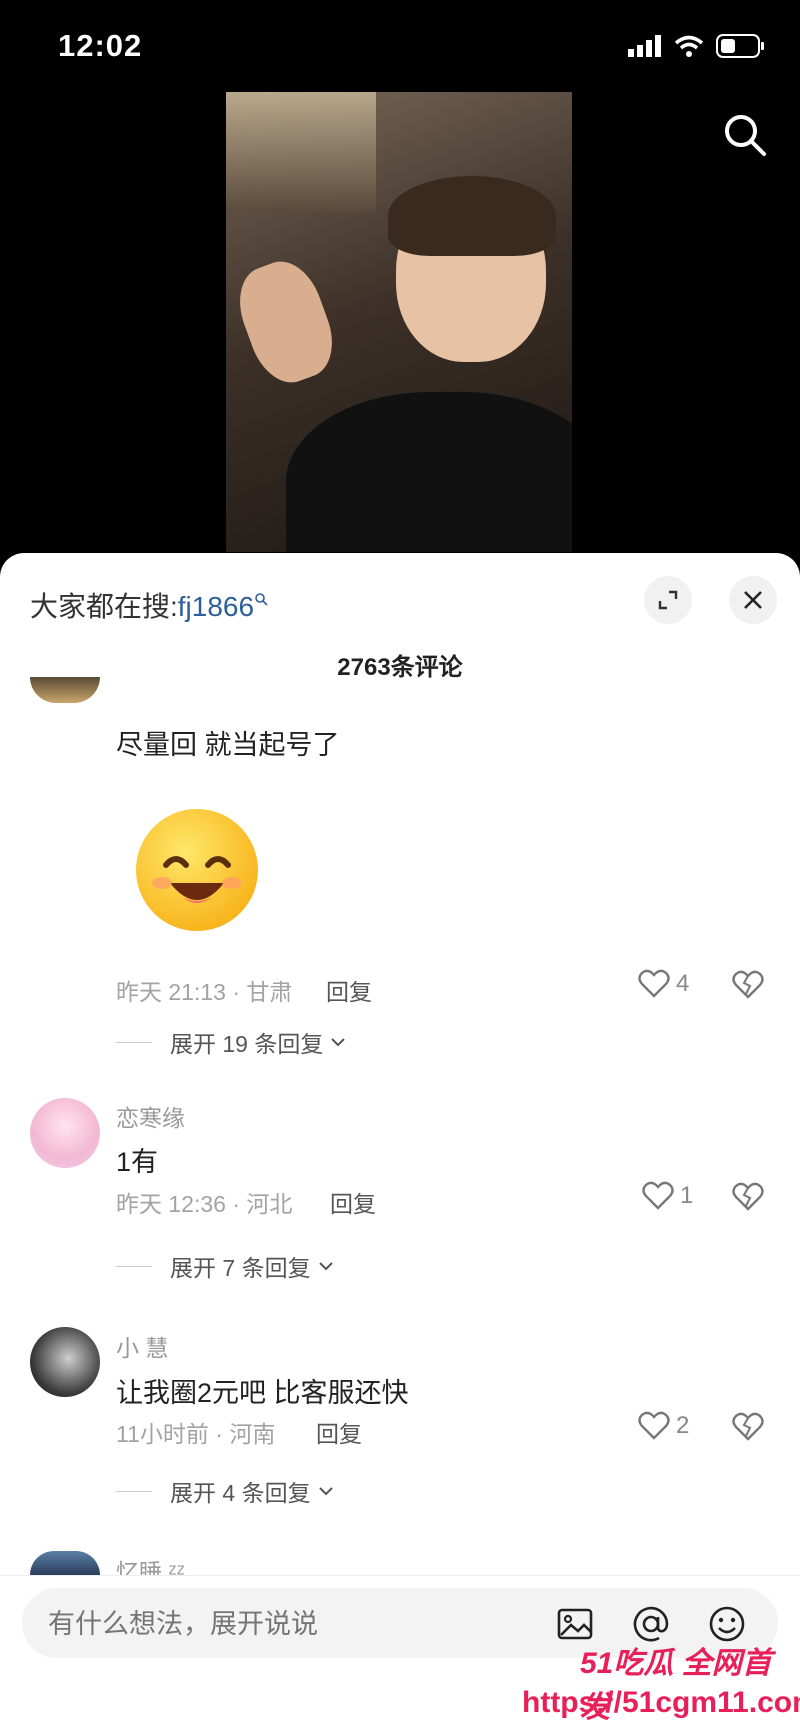  Describe the element at coordinates (100, 45) in the screenshot. I see `status-time: 12:02` at that location.